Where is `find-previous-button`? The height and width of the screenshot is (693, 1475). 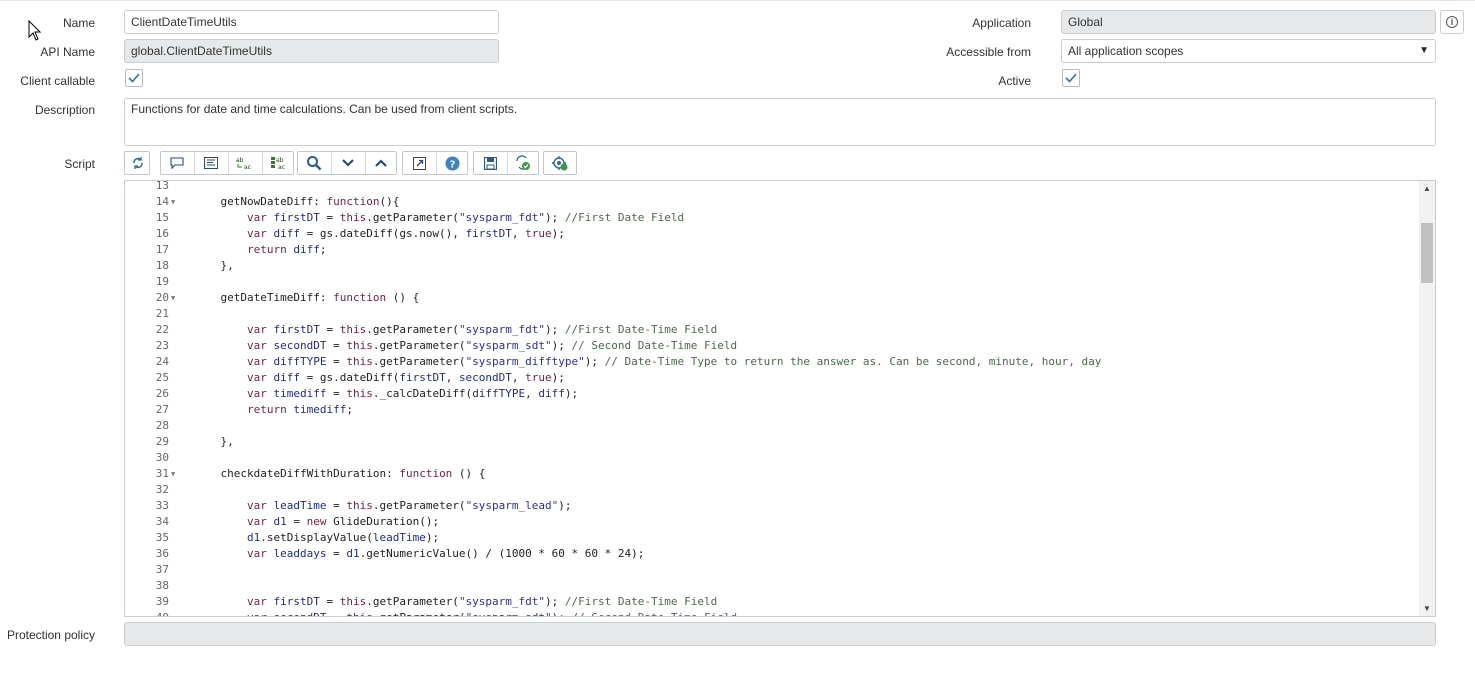 find-previous-button is located at coordinates (381, 163).